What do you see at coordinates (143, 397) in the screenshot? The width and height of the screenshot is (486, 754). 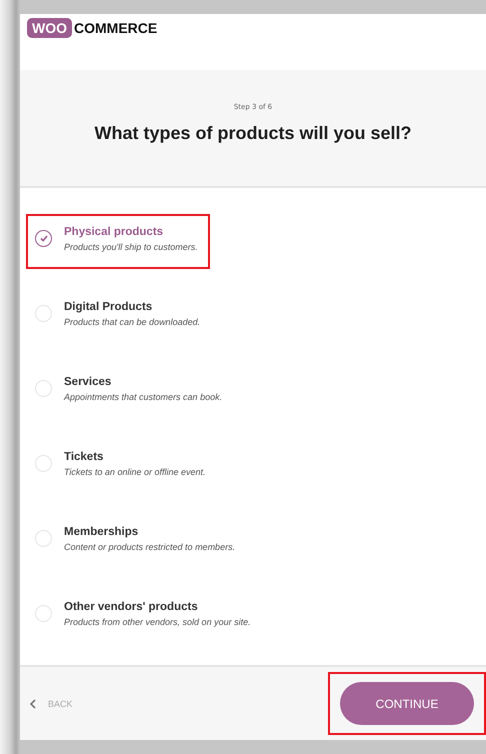 I see `option-description: Appointments that customers can book.` at bounding box center [143, 397].